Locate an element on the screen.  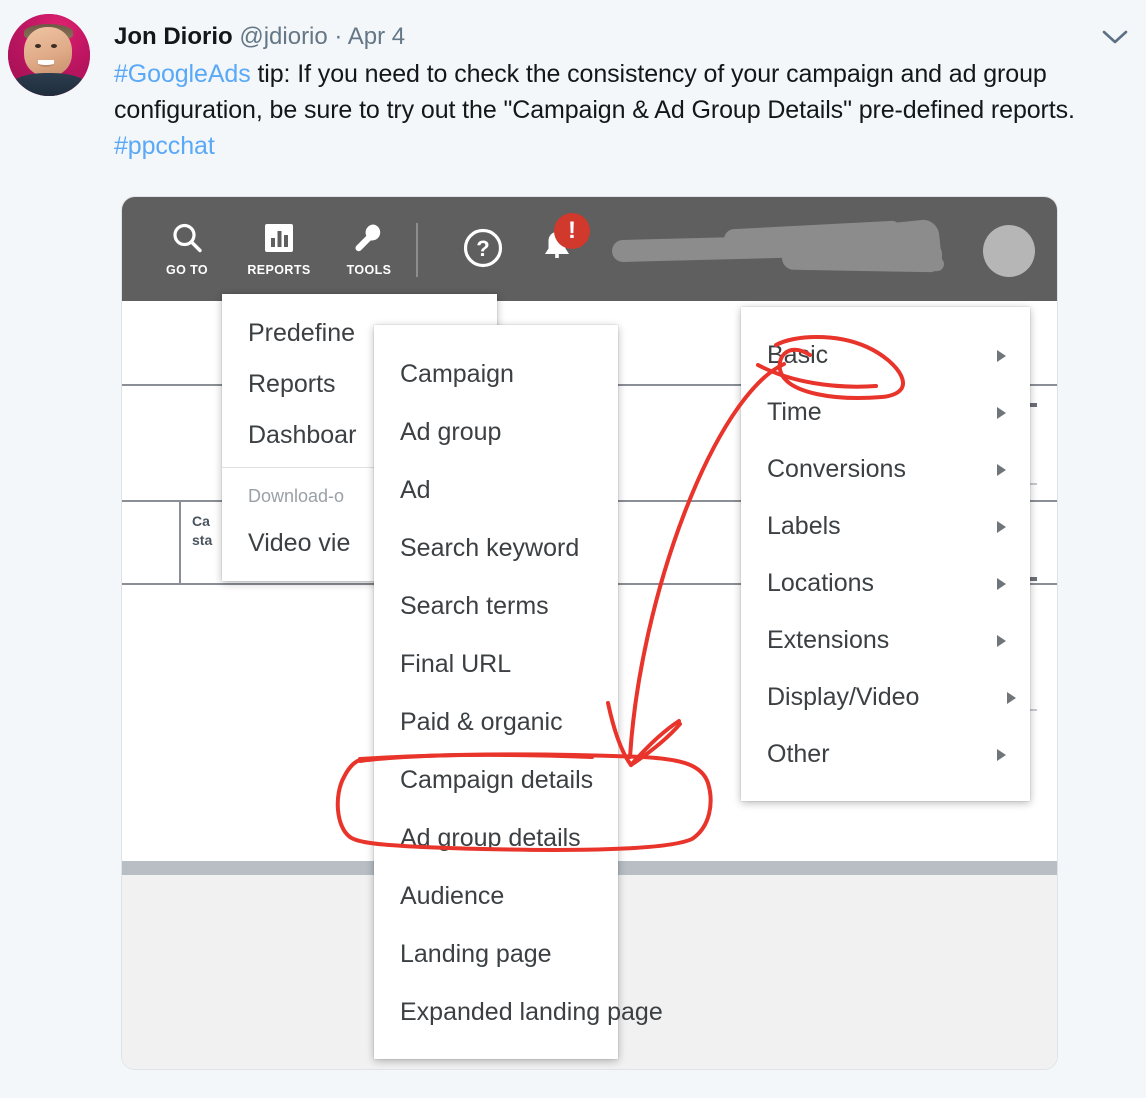
appbar-reports-button: REPORTS is located at coordinates (279, 247).